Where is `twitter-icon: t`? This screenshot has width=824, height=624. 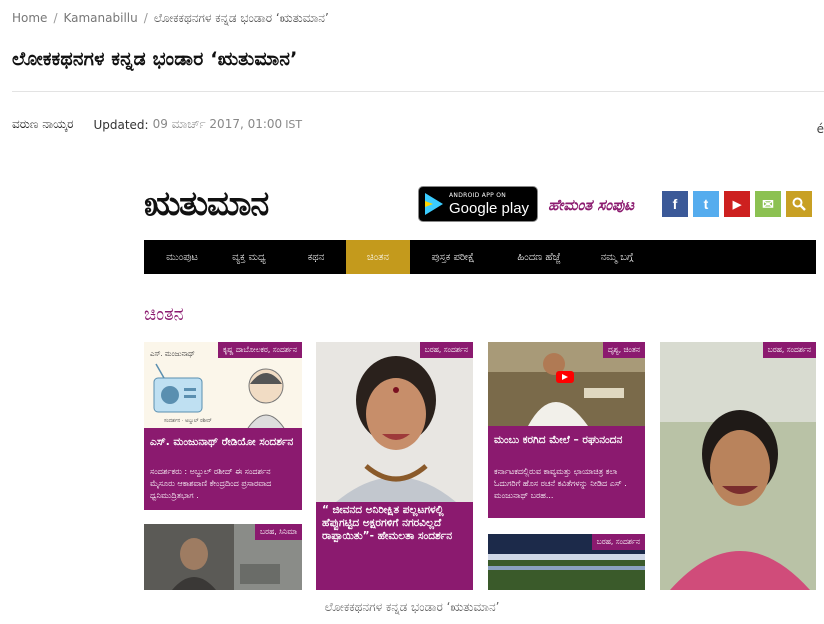
twitter-icon: t is located at coordinates (706, 204).